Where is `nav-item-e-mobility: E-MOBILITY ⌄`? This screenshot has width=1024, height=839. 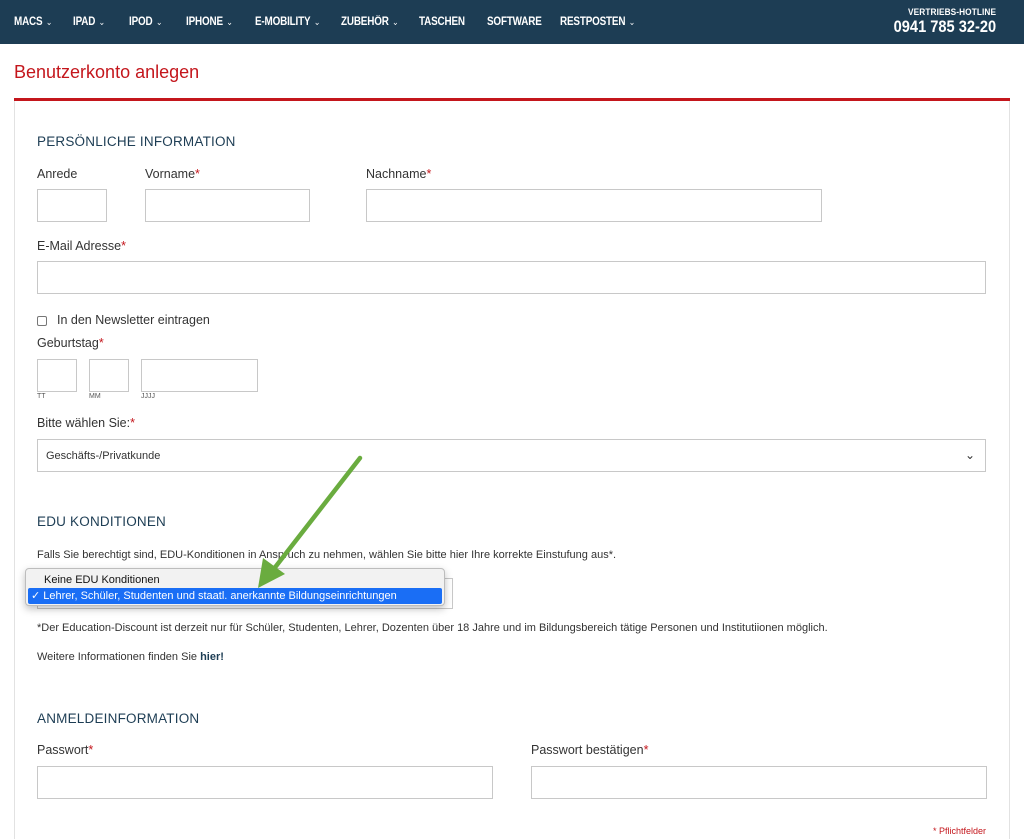
nav-item-e-mobility: E-MOBILITY ⌄ is located at coordinates (287, 22).